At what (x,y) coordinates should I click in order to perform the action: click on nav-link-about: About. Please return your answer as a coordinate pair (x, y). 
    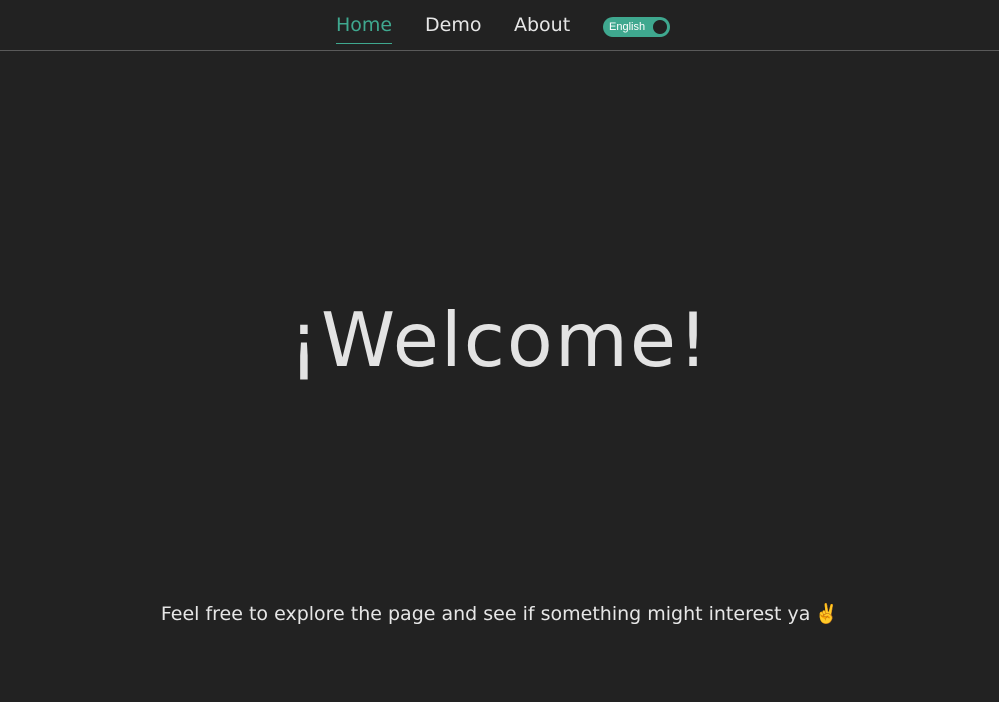
    Looking at the image, I should click on (542, 25).